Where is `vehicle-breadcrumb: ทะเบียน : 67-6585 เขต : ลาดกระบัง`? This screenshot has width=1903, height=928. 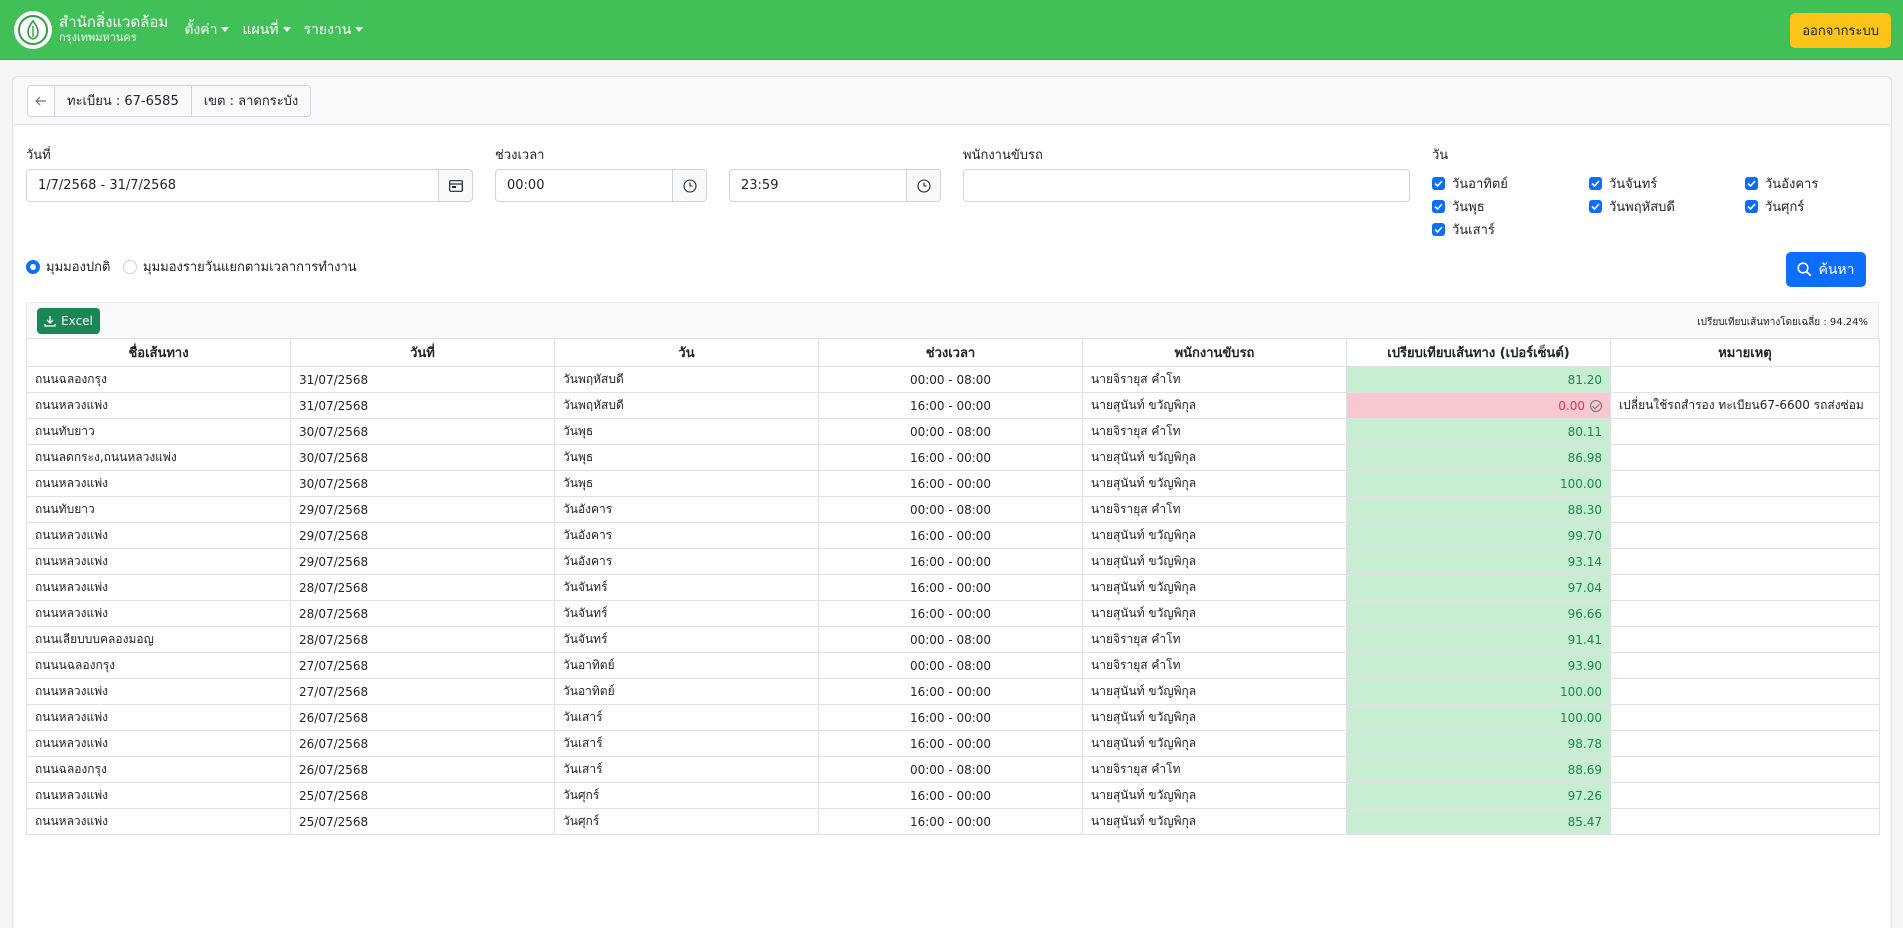
vehicle-breadcrumb: ทะเบียน : 67-6585 เขต : ลาดกระบัง is located at coordinates (169, 100).